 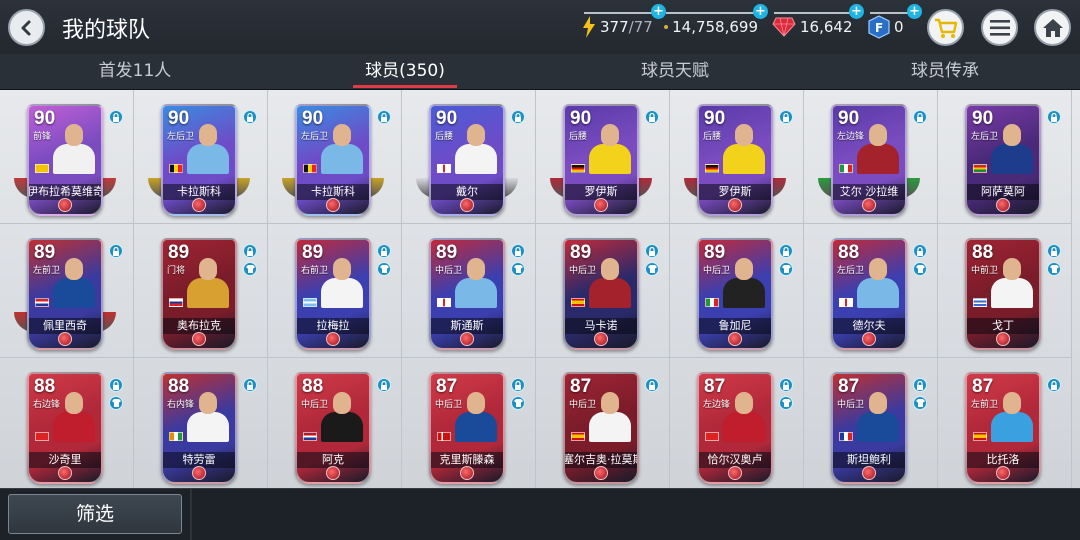 What do you see at coordinates (945, 27) in the screenshot?
I see `store-button` at bounding box center [945, 27].